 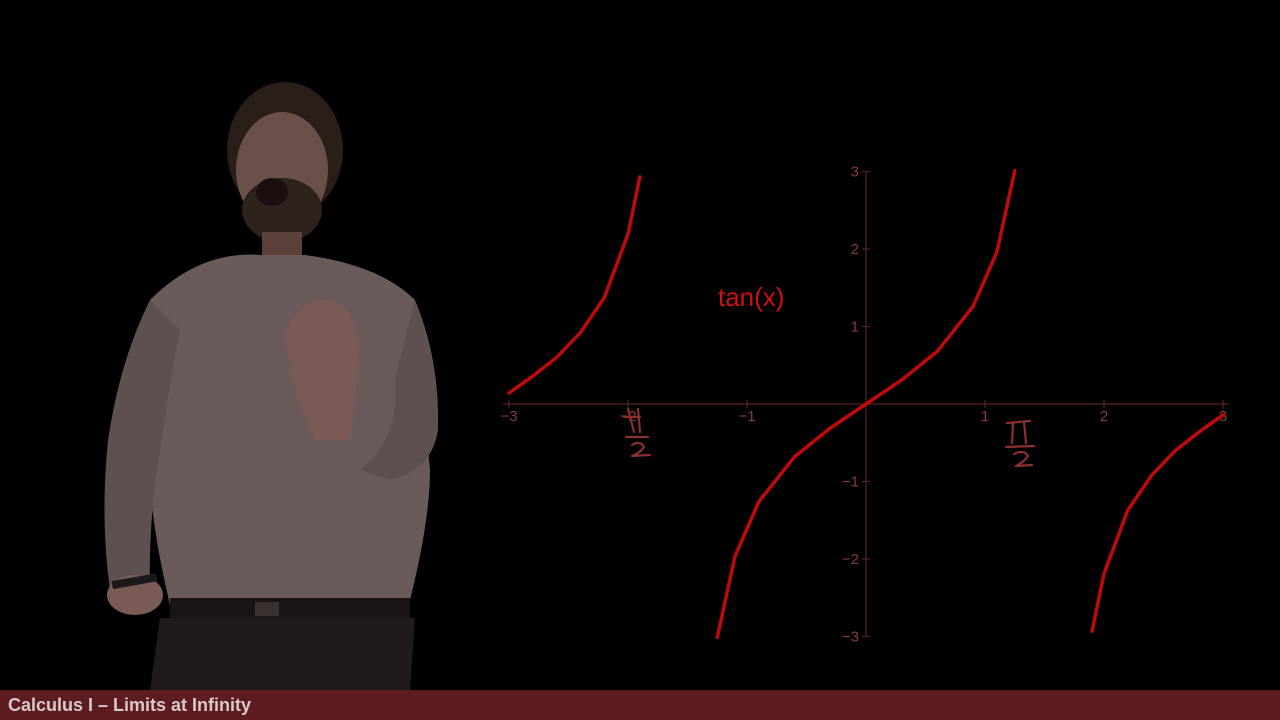 I want to click on x-tick-label: −1, so click(x=746, y=416).